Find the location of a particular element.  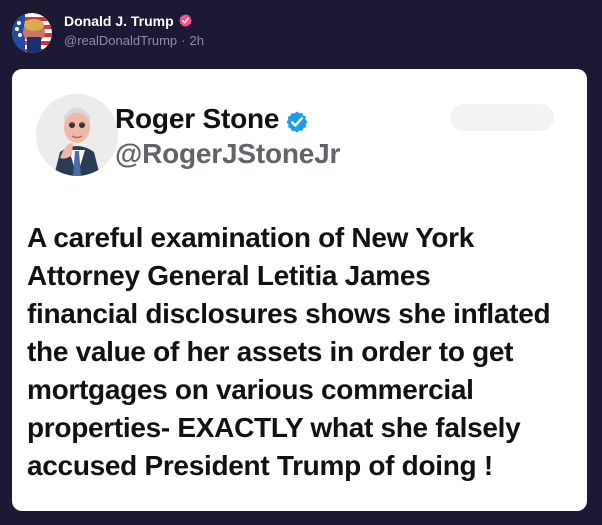

follow-button-placeholder is located at coordinates (502, 117).